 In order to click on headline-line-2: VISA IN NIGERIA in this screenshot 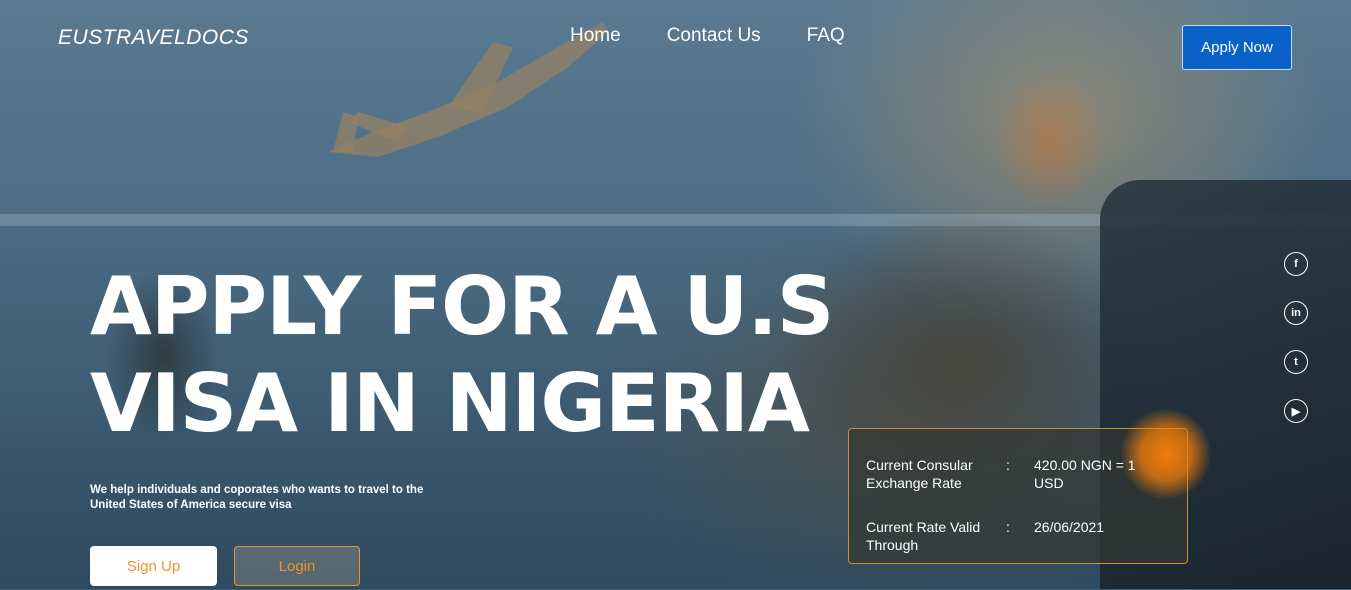, I will do `click(450, 403)`.